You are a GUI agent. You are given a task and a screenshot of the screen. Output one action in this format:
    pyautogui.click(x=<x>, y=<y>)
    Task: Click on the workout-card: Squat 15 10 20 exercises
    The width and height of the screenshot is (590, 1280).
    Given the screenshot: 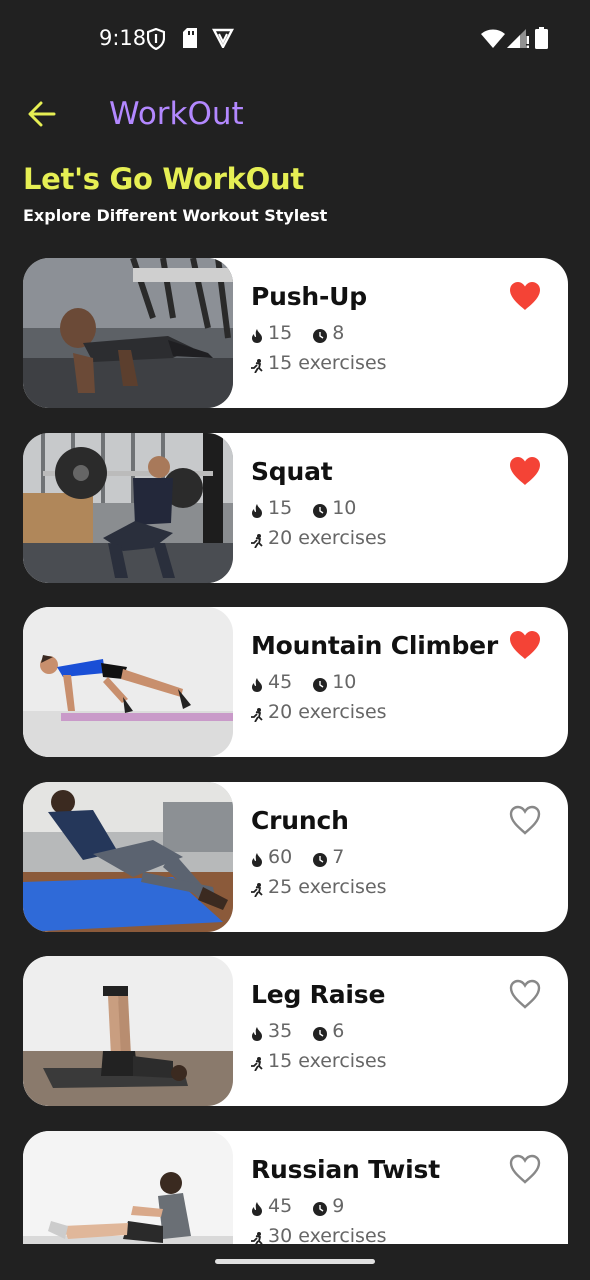 What is the action you would take?
    pyautogui.click(x=295, y=508)
    